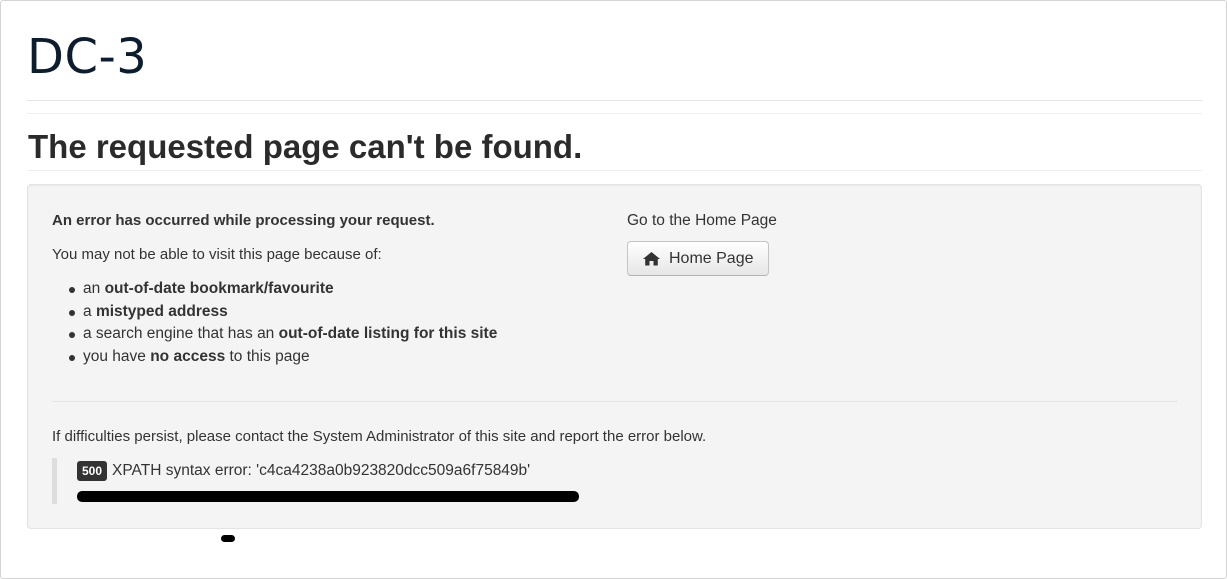 The height and width of the screenshot is (579, 1227). What do you see at coordinates (615, 401) in the screenshot?
I see `panel-divider` at bounding box center [615, 401].